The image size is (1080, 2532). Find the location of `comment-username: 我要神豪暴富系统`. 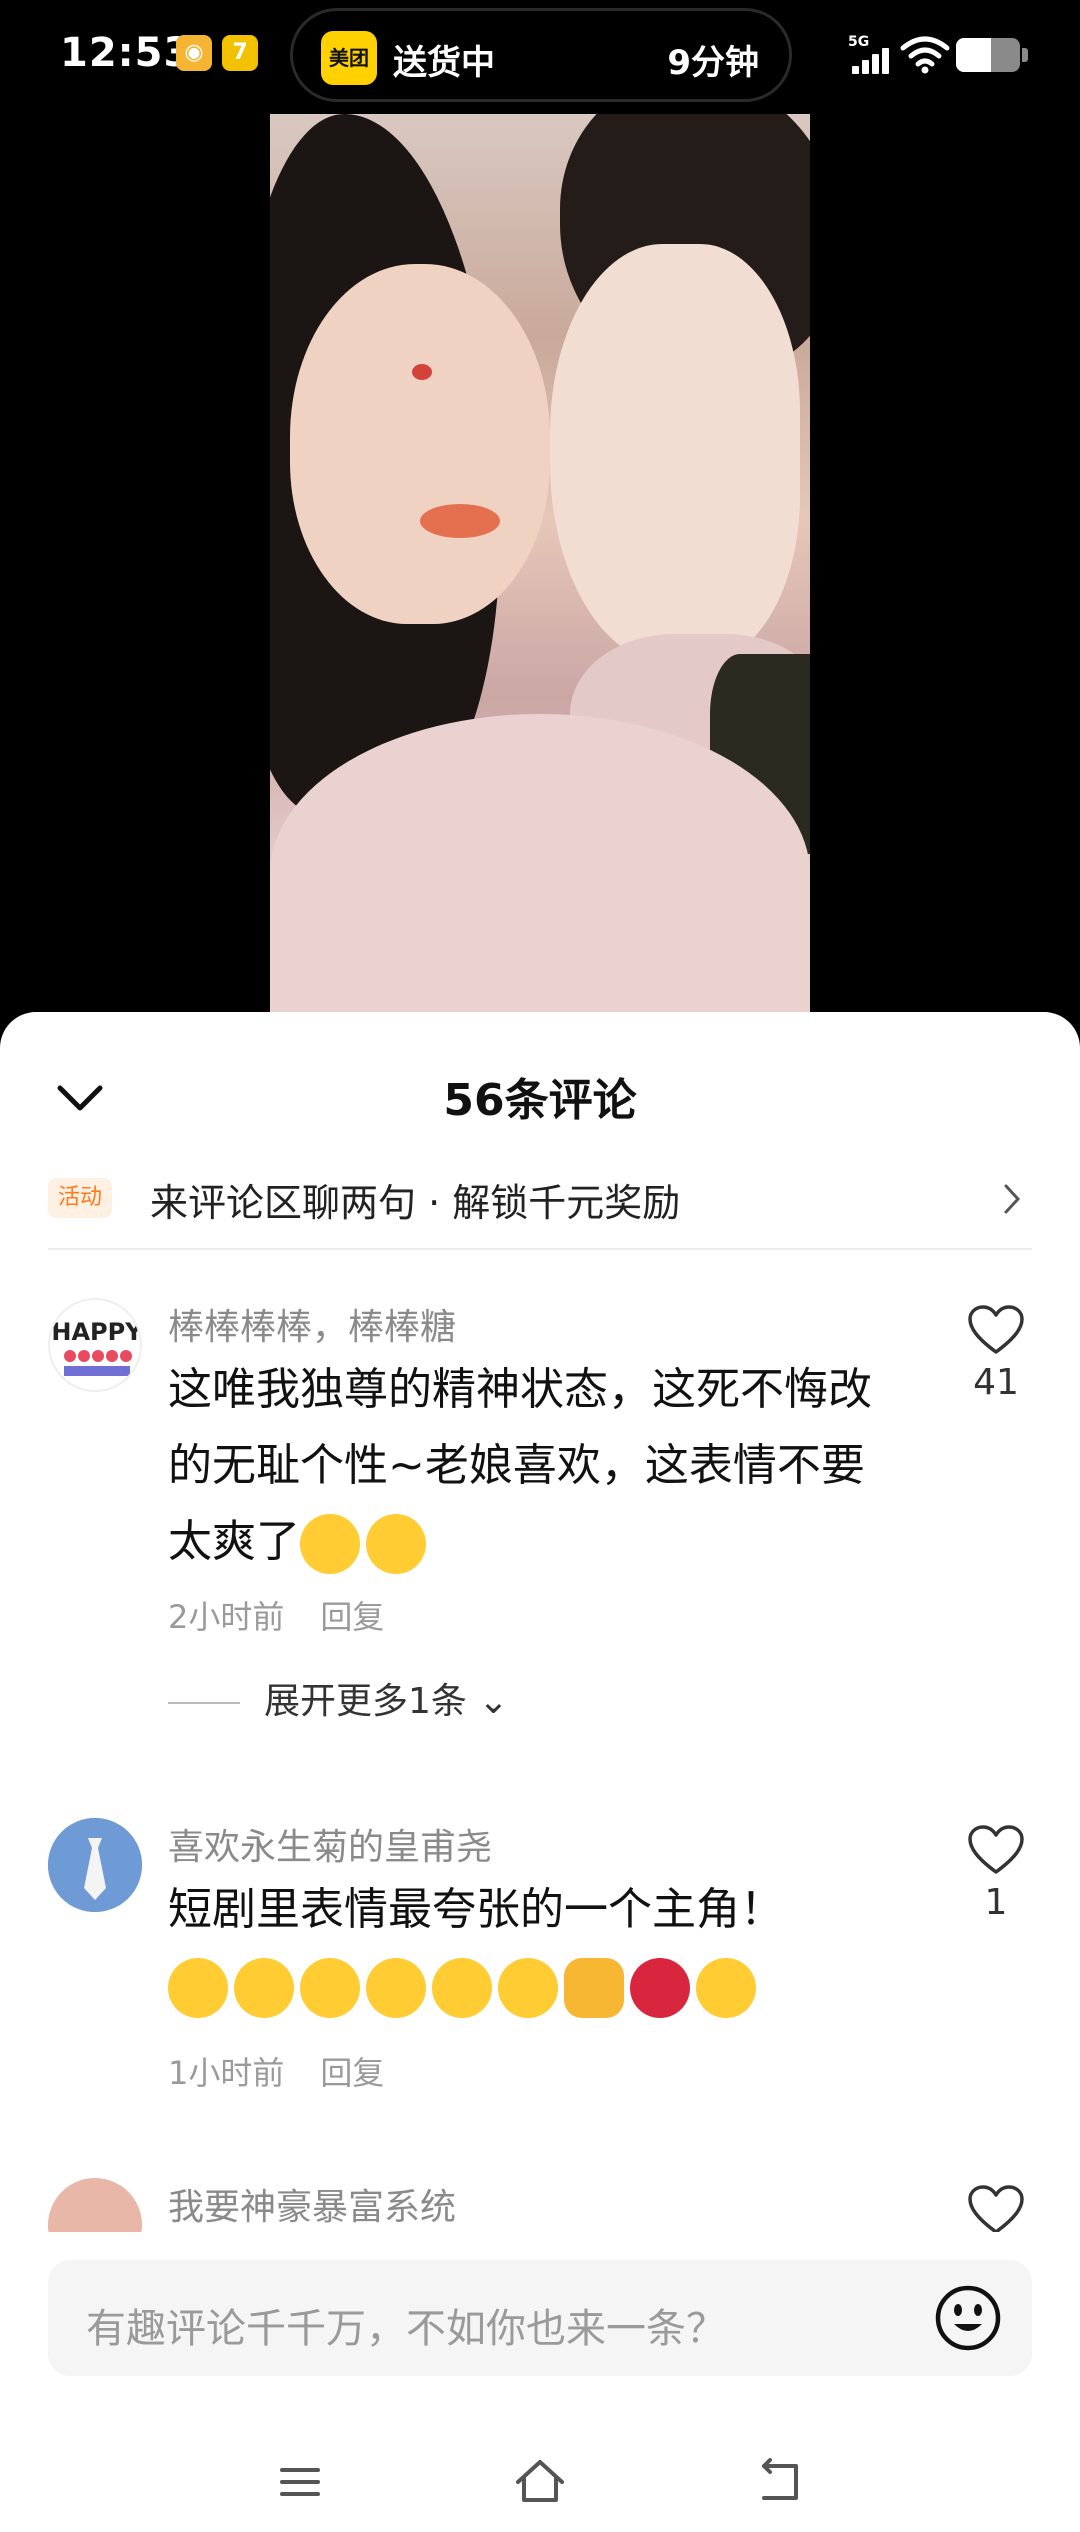

comment-username: 我要神豪暴富系统 is located at coordinates (312, 2204).